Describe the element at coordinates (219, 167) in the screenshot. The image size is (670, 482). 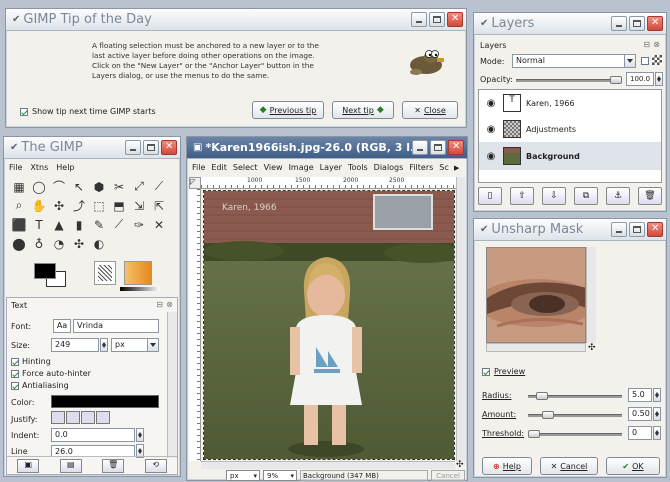
I see `menu-edit: Edit` at that location.